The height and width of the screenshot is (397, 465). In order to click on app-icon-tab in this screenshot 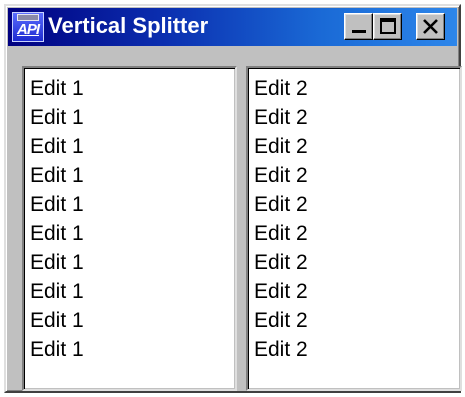, I will do `click(28, 17)`.